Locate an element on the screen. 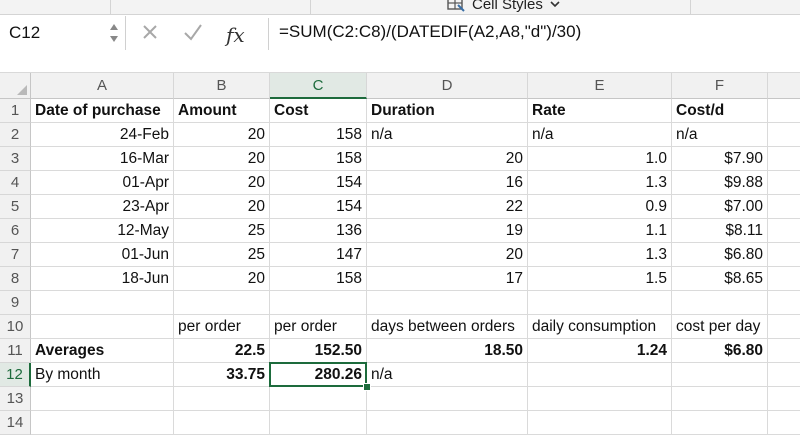 The image size is (800, 435). cell-a5: 23-Apr is located at coordinates (102, 207).